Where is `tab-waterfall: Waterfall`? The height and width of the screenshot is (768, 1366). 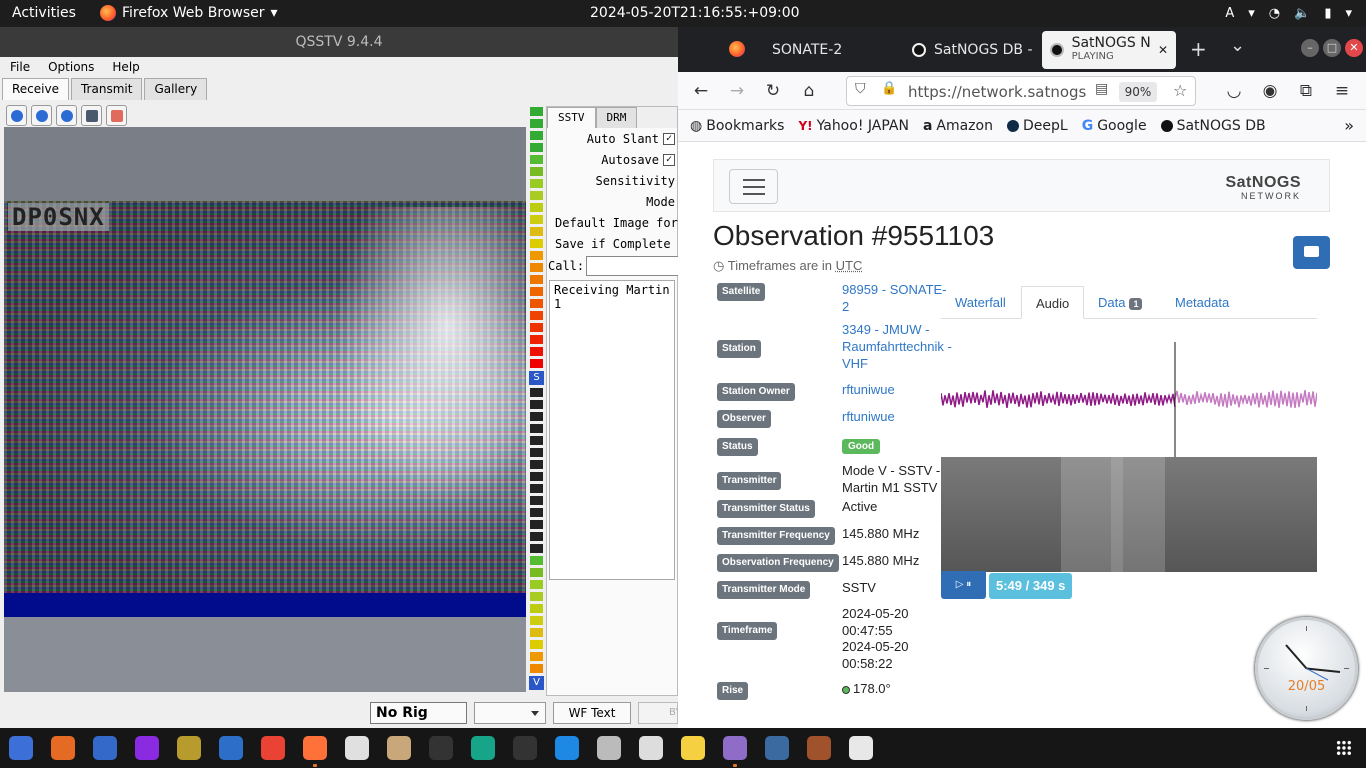 tab-waterfall: Waterfall is located at coordinates (980, 302).